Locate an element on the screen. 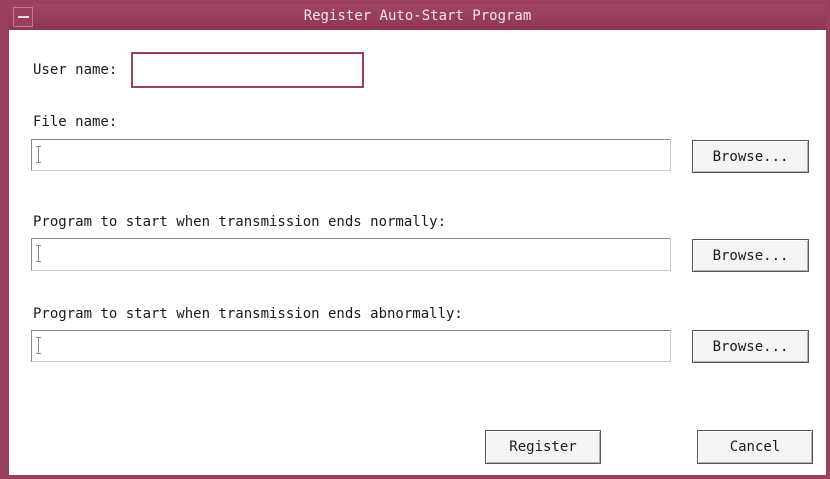  title-bar: Register Auto-Start Program is located at coordinates (417, 17).